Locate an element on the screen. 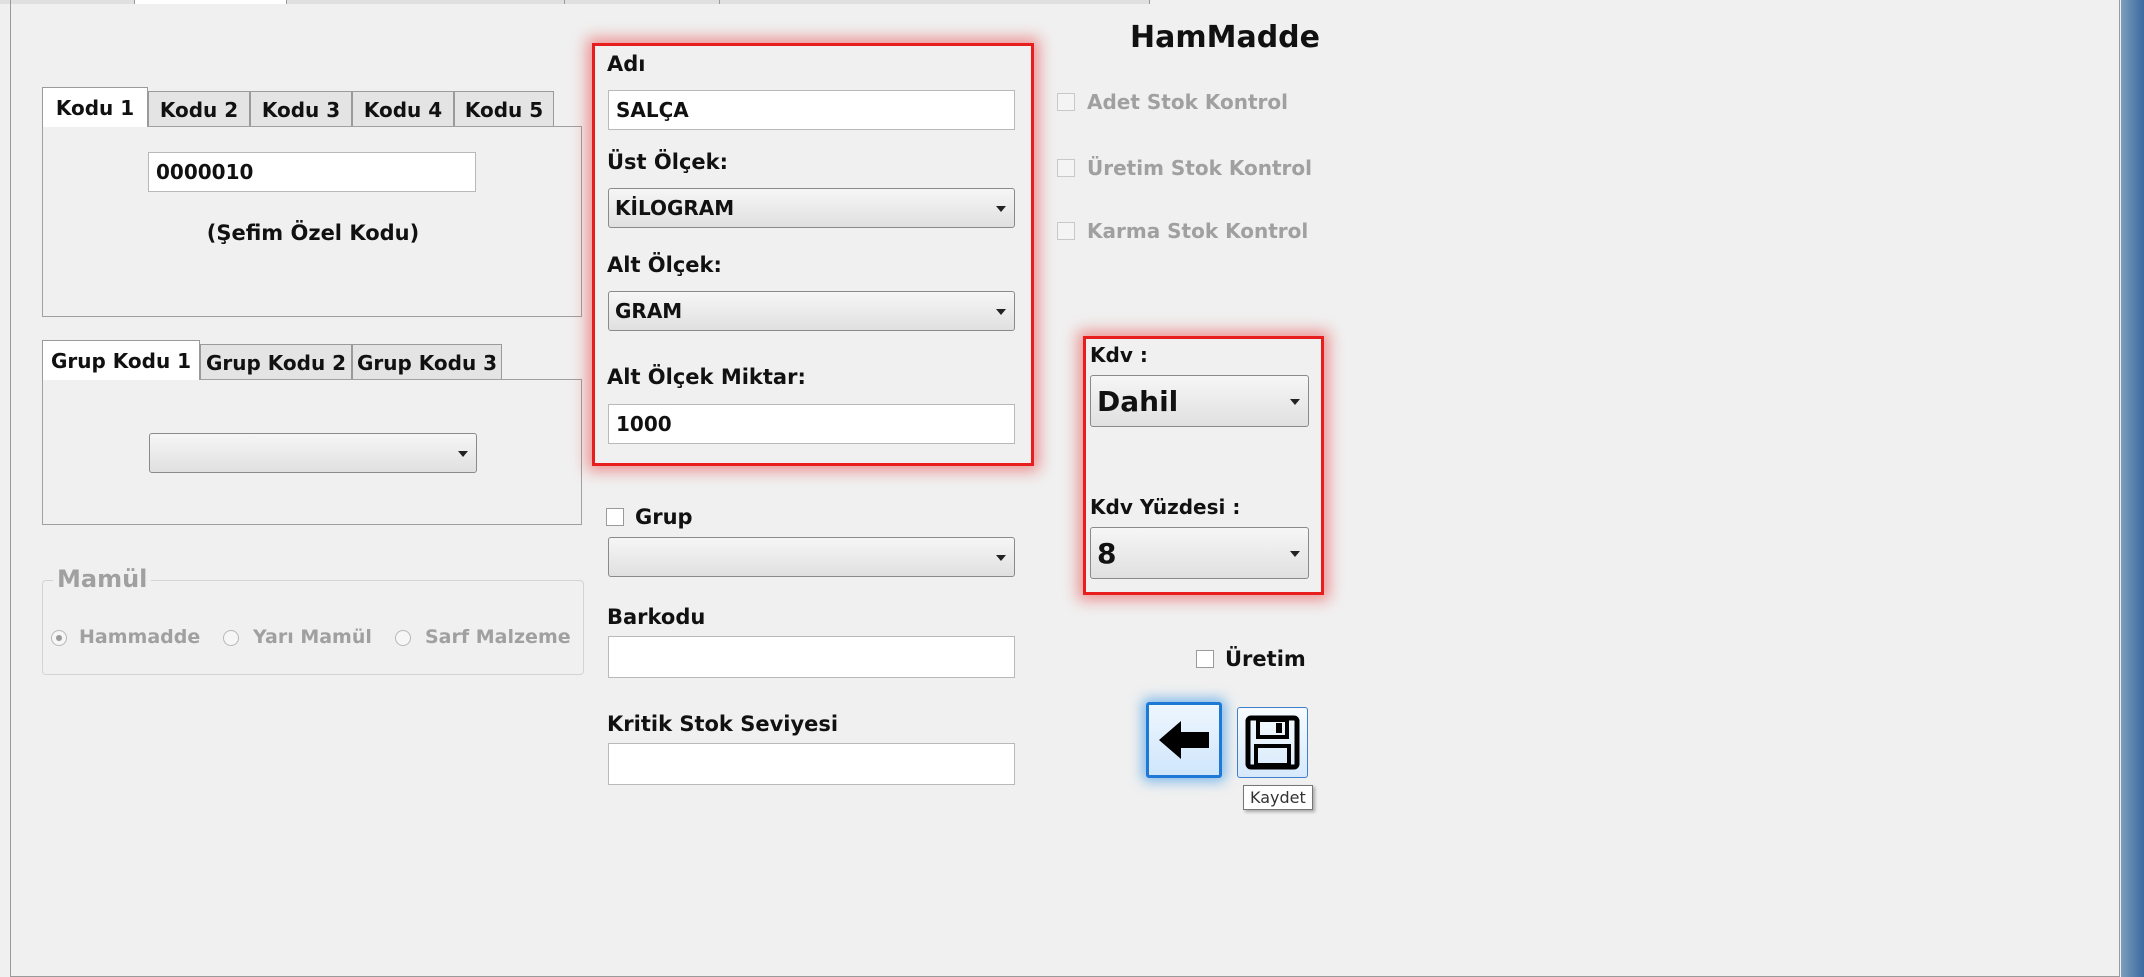 The image size is (2144, 977). tab-grup-kodu-2: Grup Kodu 2 is located at coordinates (276, 362).